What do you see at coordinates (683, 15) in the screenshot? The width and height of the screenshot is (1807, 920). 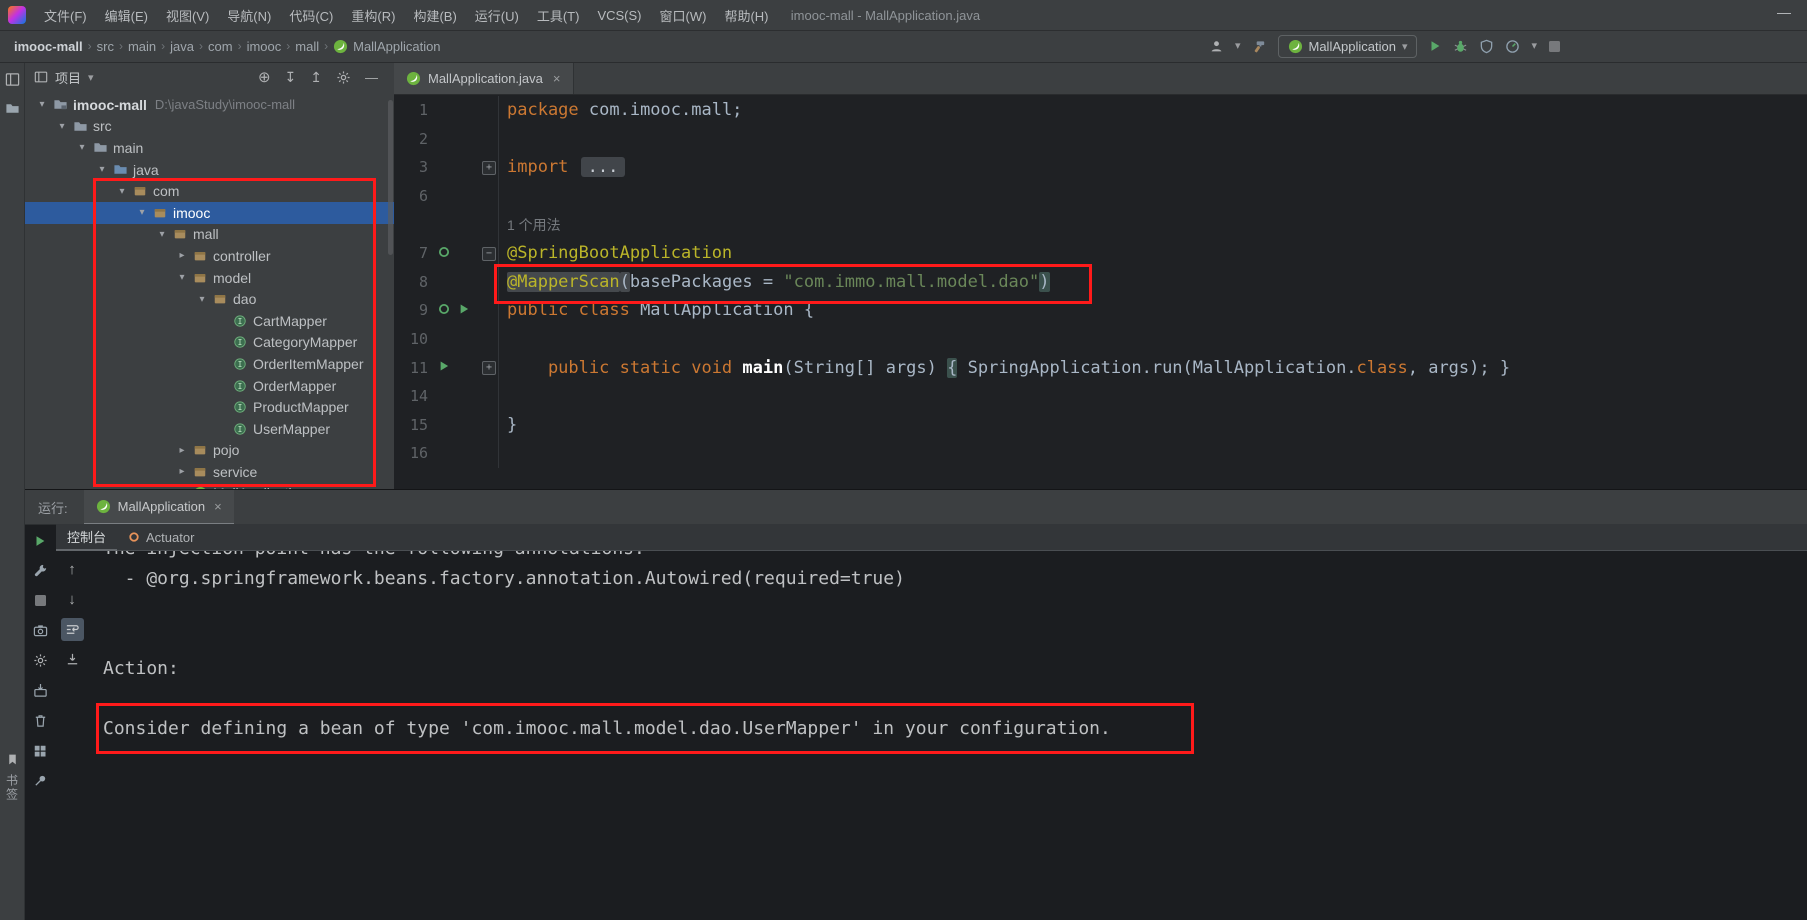 I see `menu-item-窗口-w-: 窗口(W)` at bounding box center [683, 15].